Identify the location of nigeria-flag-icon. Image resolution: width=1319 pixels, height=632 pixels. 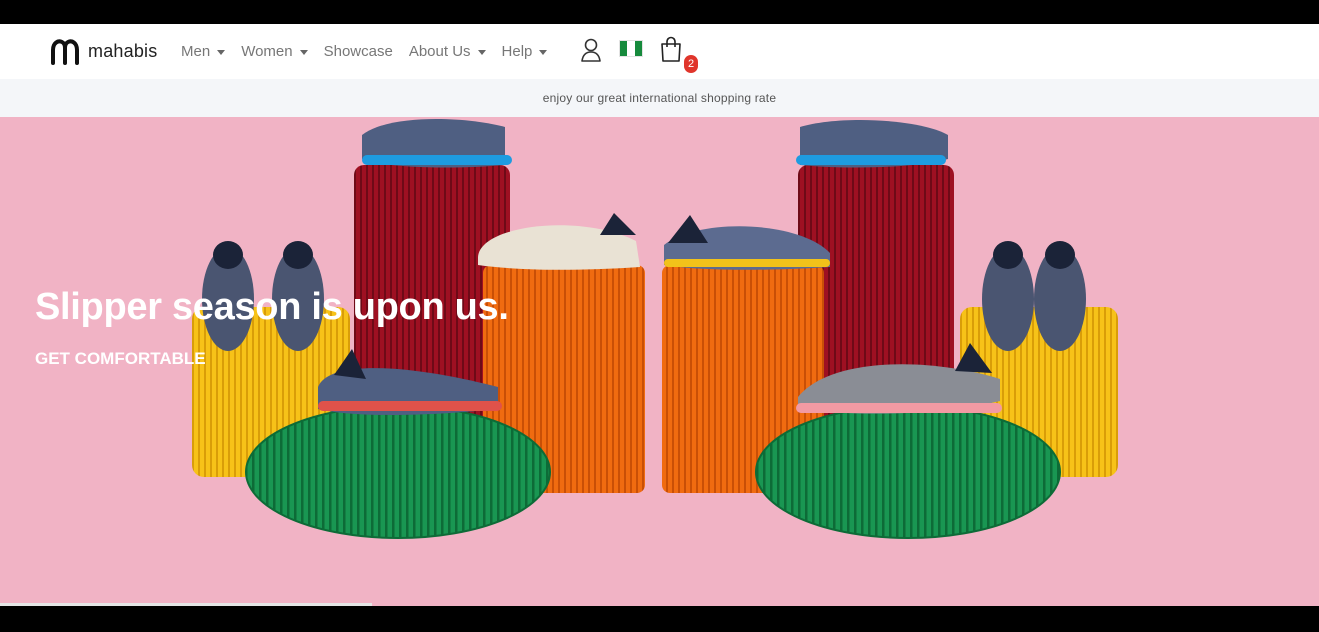
(631, 48).